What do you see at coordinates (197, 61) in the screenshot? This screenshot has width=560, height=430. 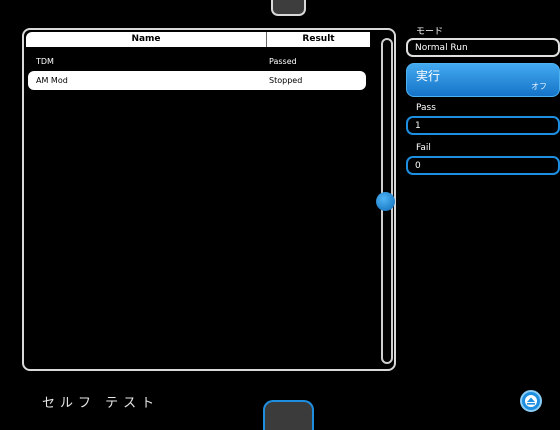 I see `table-row: TDM Passed` at bounding box center [197, 61].